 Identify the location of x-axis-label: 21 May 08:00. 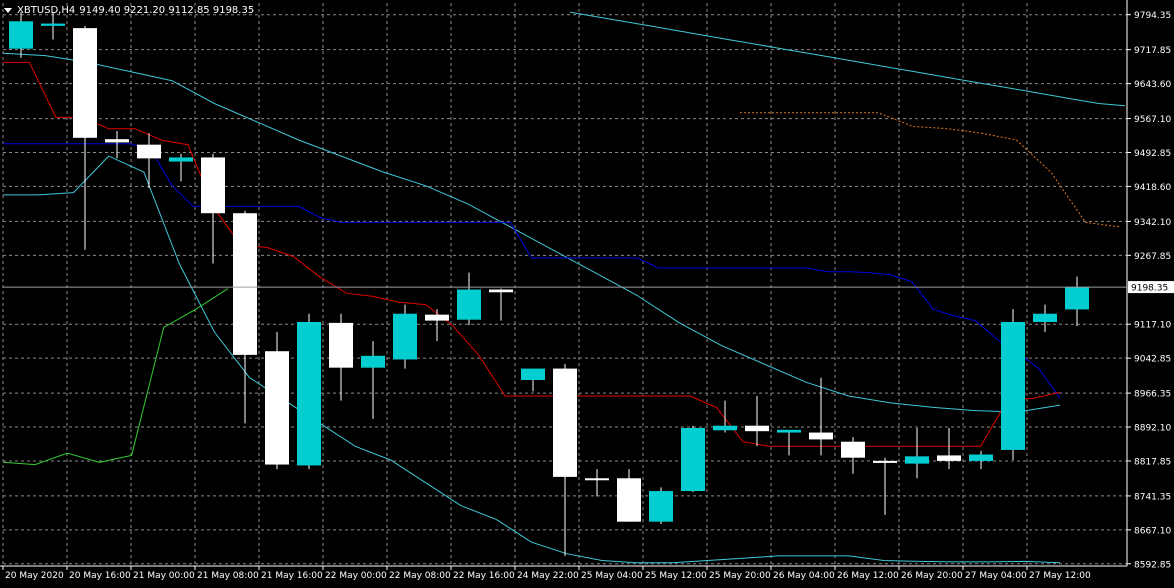
(228, 576).